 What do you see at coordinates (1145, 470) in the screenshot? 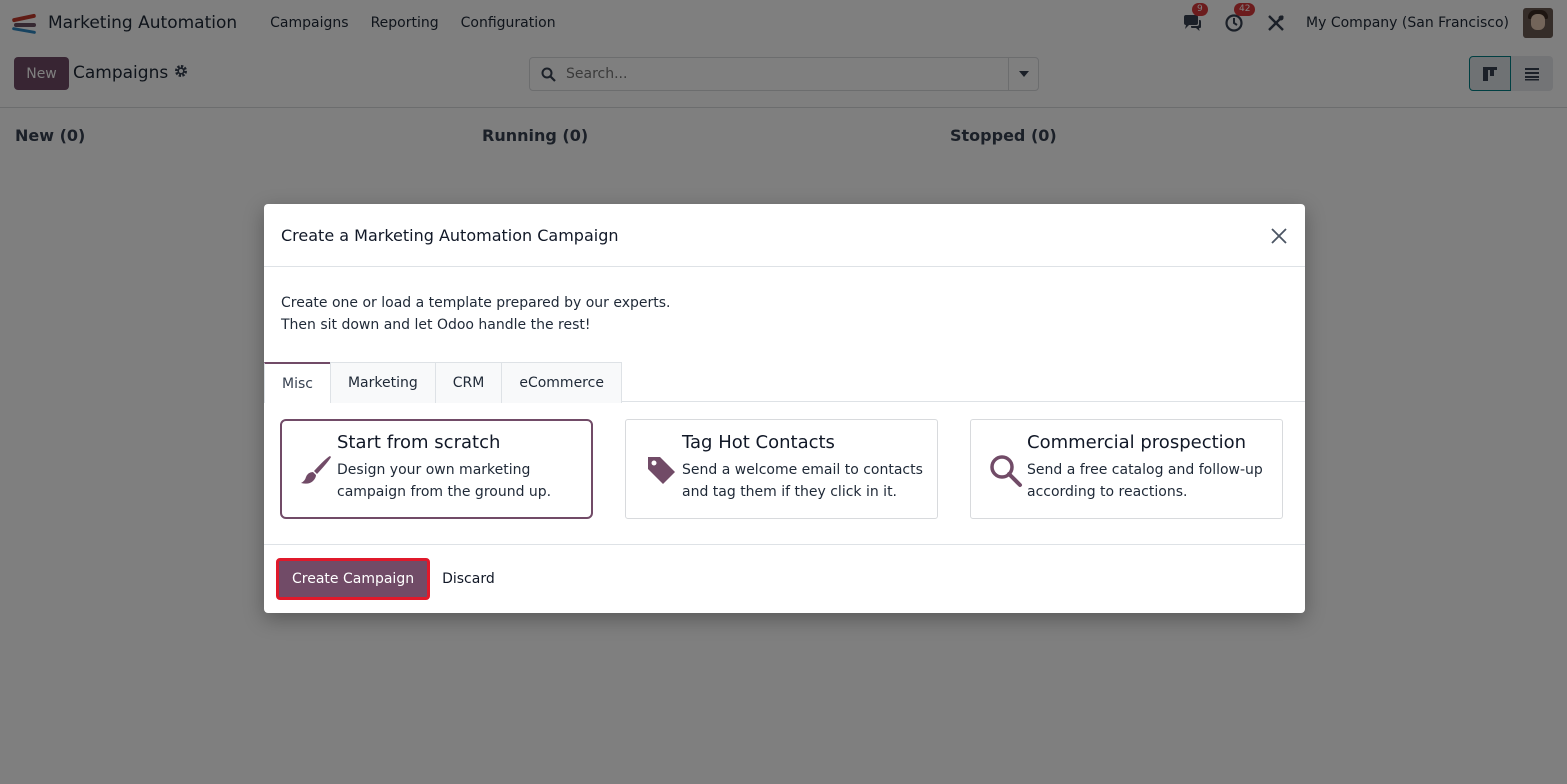
I see `template-desc-line-1: Send a free catalog and follow-up` at bounding box center [1145, 470].